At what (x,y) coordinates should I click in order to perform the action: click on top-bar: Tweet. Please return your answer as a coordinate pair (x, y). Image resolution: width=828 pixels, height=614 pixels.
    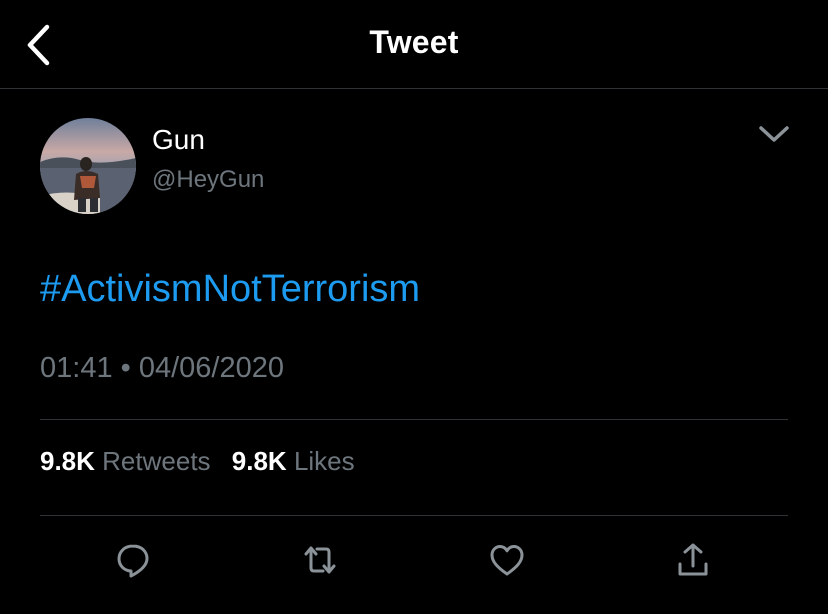
    Looking at the image, I should click on (414, 44).